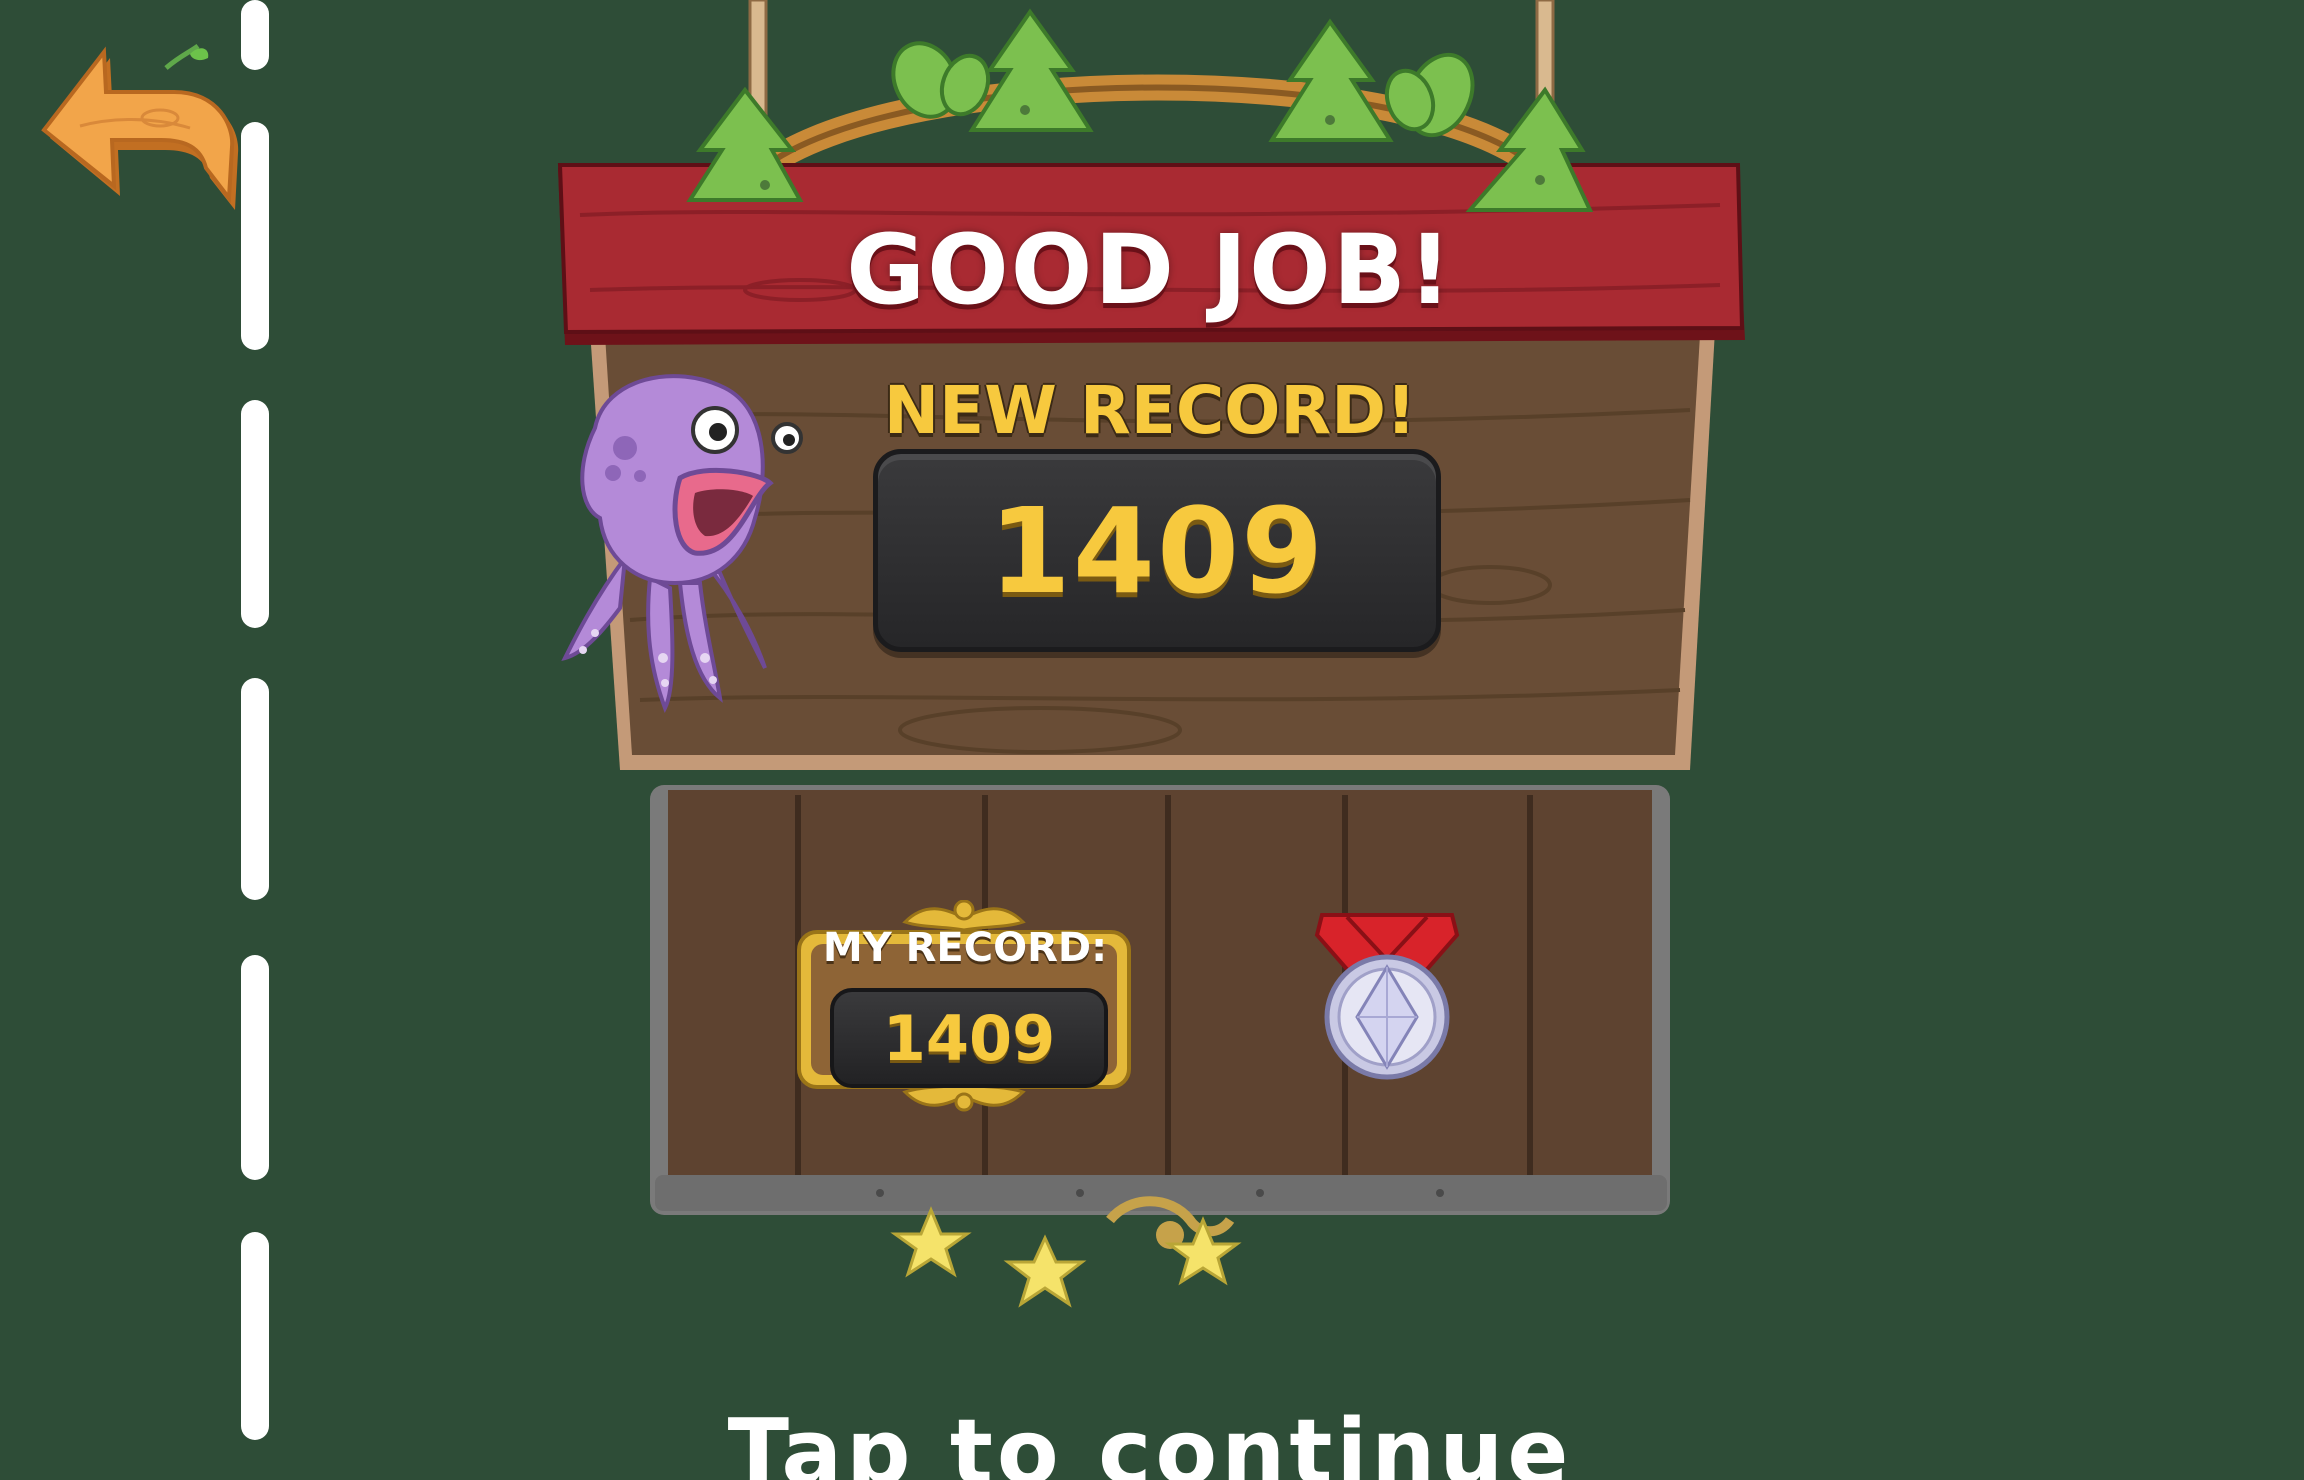  I want to click on score-display: 1409, so click(1157, 550).